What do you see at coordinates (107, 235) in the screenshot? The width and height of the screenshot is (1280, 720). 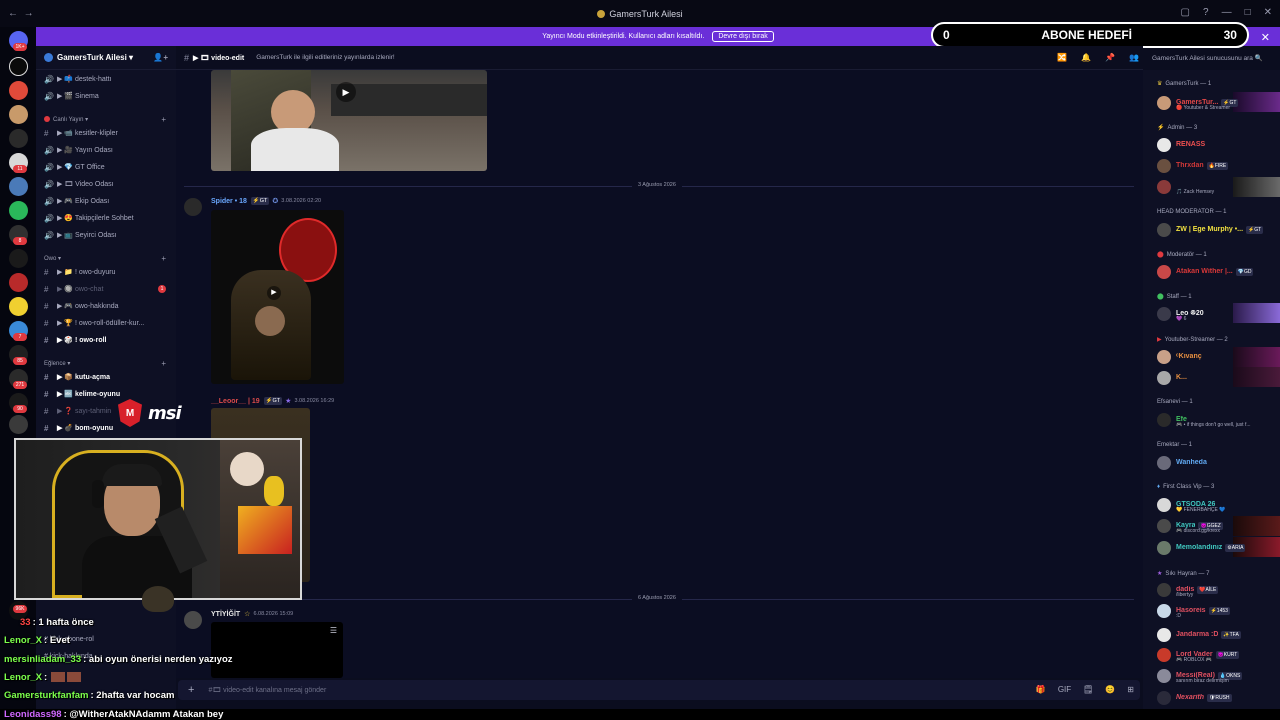 I see `channel-seyirci-odasi: 🔊 ▶ 📺 Seyirci Odası` at bounding box center [107, 235].